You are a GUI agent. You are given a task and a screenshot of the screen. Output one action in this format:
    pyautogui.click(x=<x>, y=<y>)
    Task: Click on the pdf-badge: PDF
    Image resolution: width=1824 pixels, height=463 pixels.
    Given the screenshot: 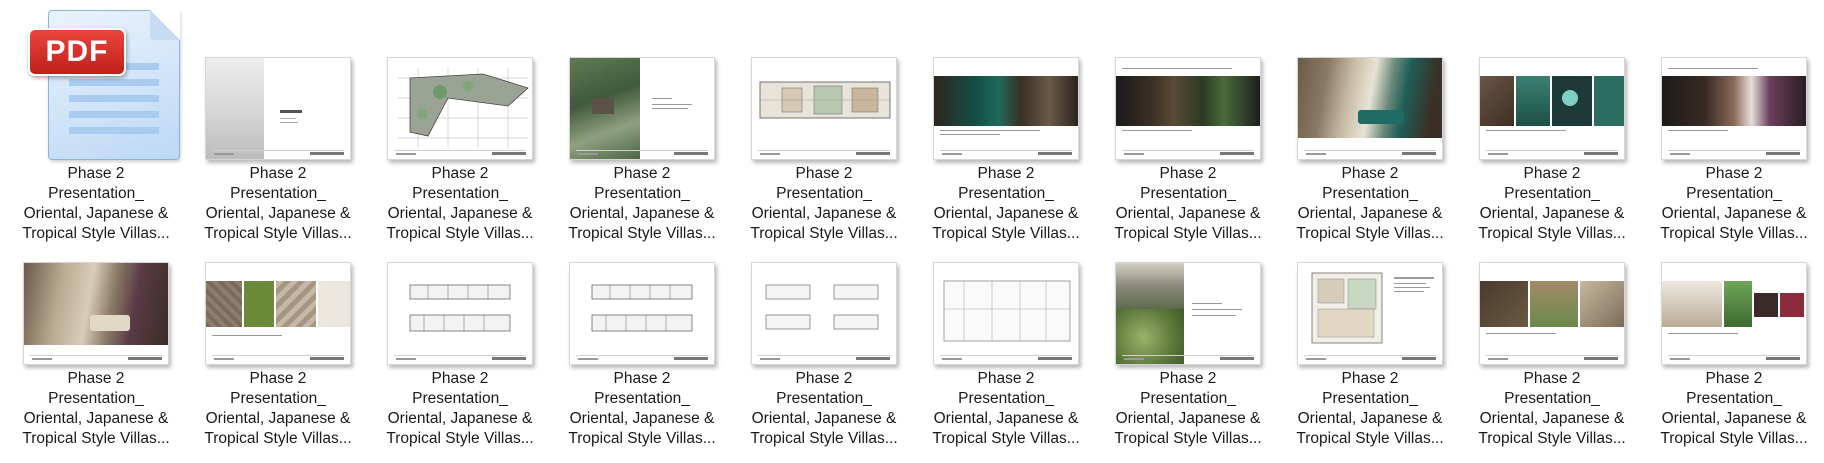 What is the action you would take?
    pyautogui.click(x=77, y=52)
    